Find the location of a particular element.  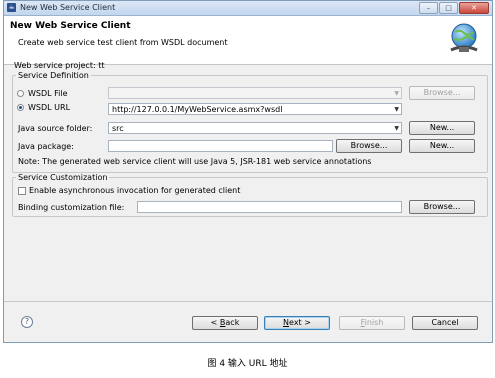

next-button: Next > is located at coordinates (297, 323).